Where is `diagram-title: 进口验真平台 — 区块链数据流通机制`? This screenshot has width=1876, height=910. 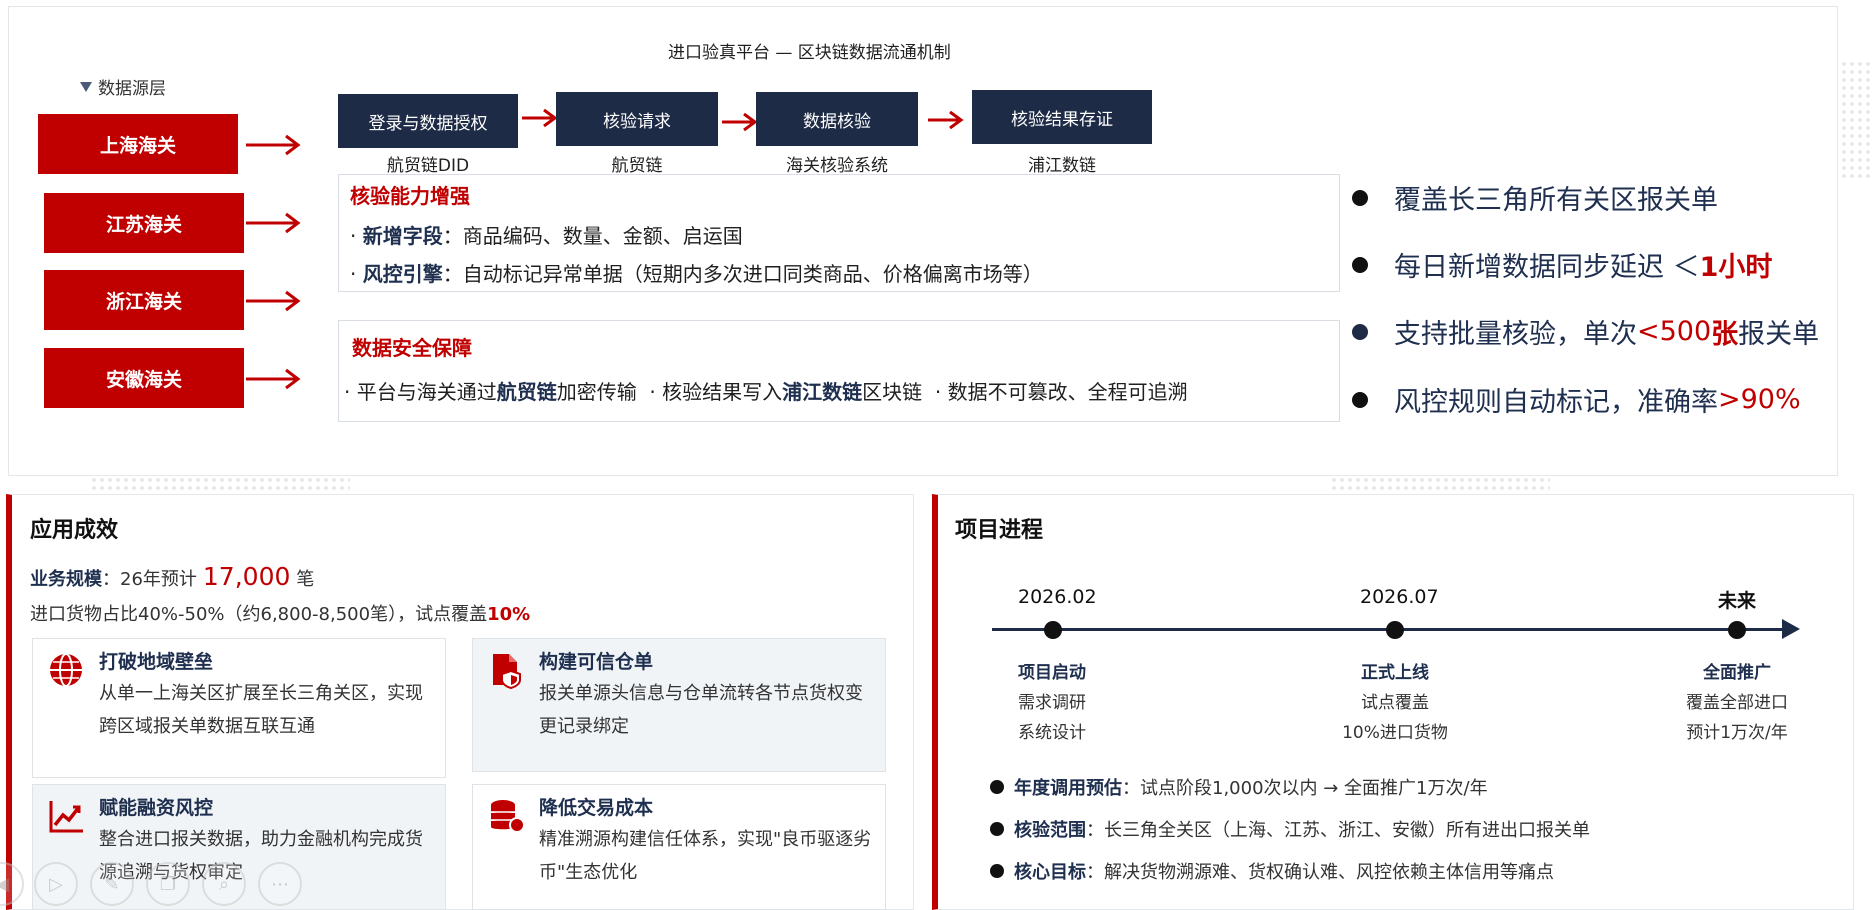 diagram-title: 进口验真平台 — 区块链数据流通机制 is located at coordinates (809, 53).